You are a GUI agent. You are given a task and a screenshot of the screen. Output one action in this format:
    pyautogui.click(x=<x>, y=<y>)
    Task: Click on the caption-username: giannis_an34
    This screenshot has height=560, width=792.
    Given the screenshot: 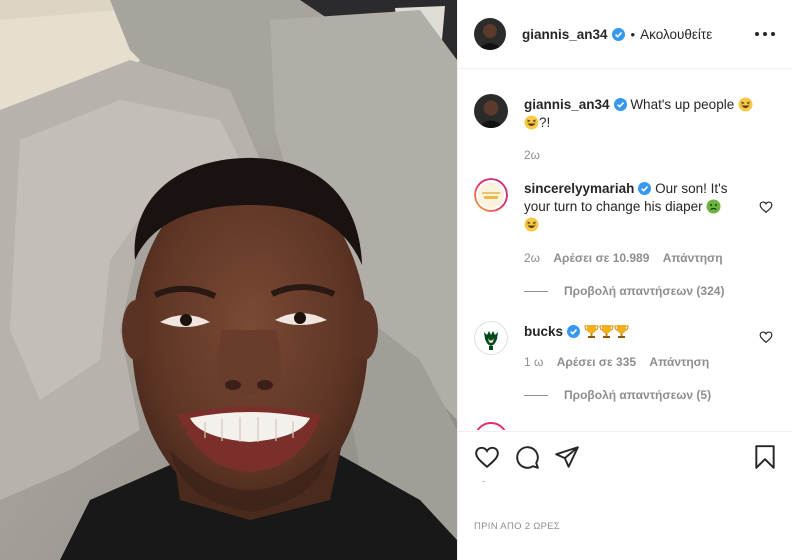 What is the action you would take?
    pyautogui.click(x=567, y=104)
    